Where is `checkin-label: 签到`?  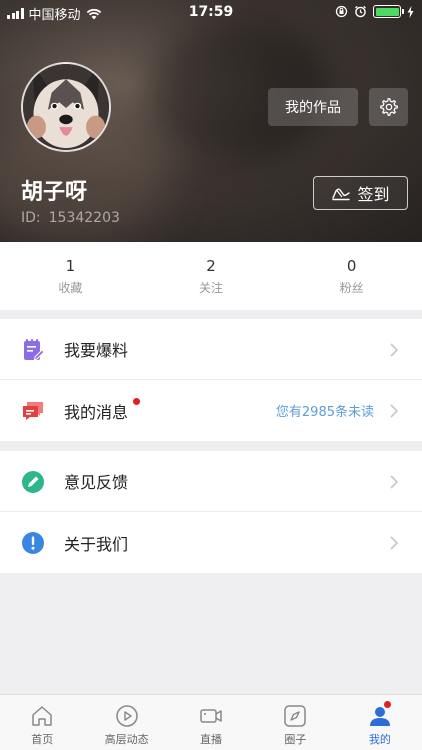 checkin-label: 签到 is located at coordinates (373, 194).